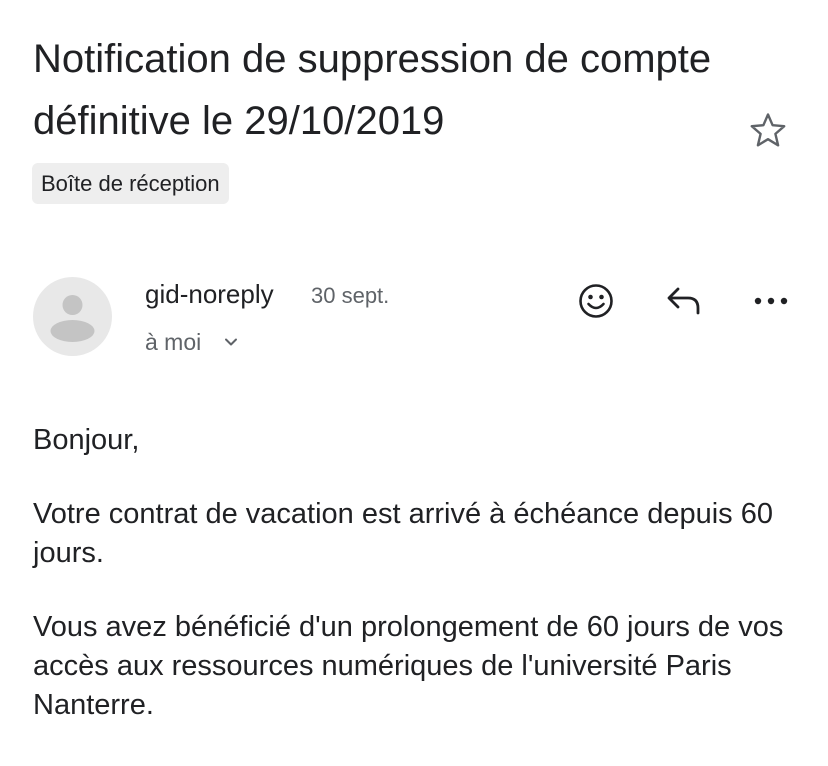 The width and height of the screenshot is (828, 766). I want to click on more-horizontal-icon, so click(771, 301).